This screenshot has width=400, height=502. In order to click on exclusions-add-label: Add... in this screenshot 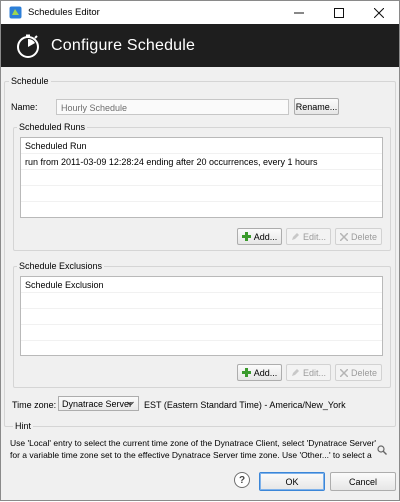, I will do `click(265, 372)`.